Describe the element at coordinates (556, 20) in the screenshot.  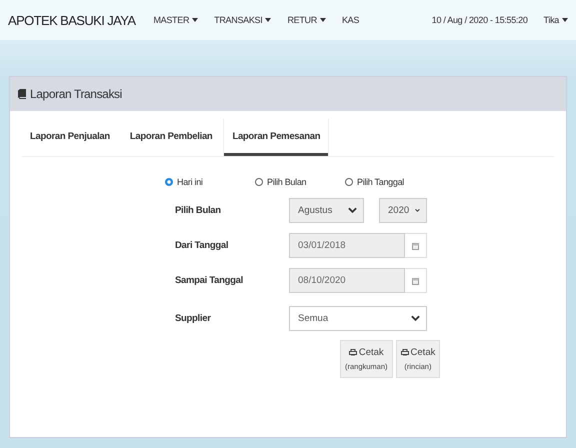
I see `user-menu: Tika` at that location.